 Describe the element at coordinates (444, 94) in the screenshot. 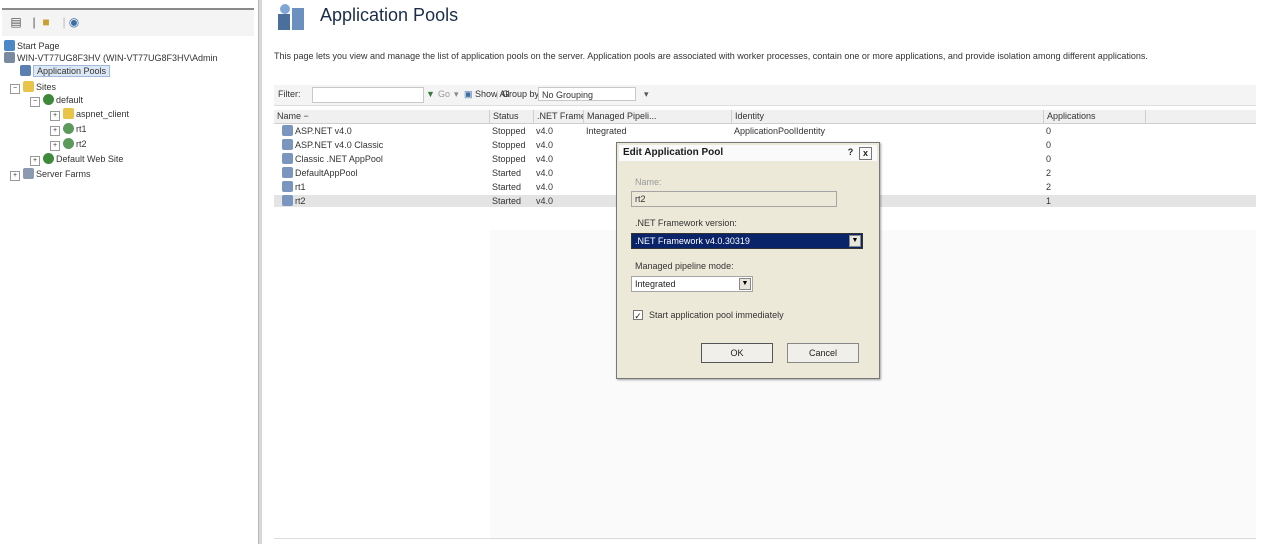

I see `go-button: Go` at that location.